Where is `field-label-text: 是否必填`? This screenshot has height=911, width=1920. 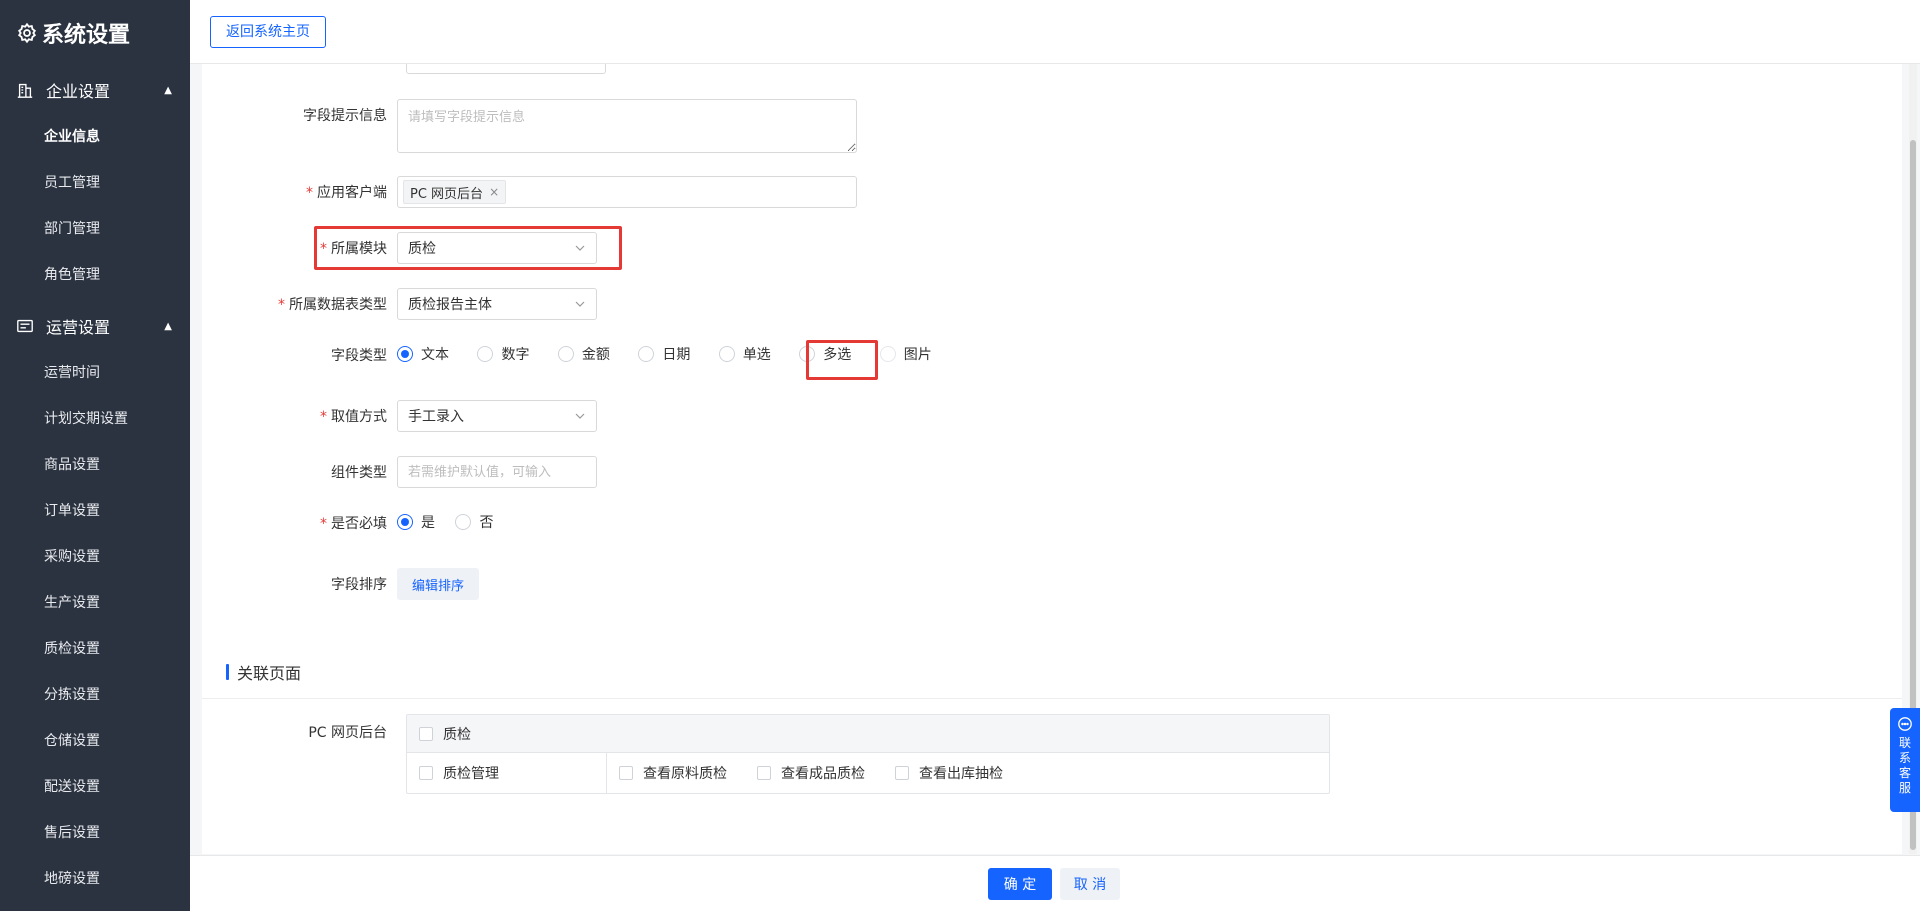 field-label-text: 是否必填 is located at coordinates (359, 524).